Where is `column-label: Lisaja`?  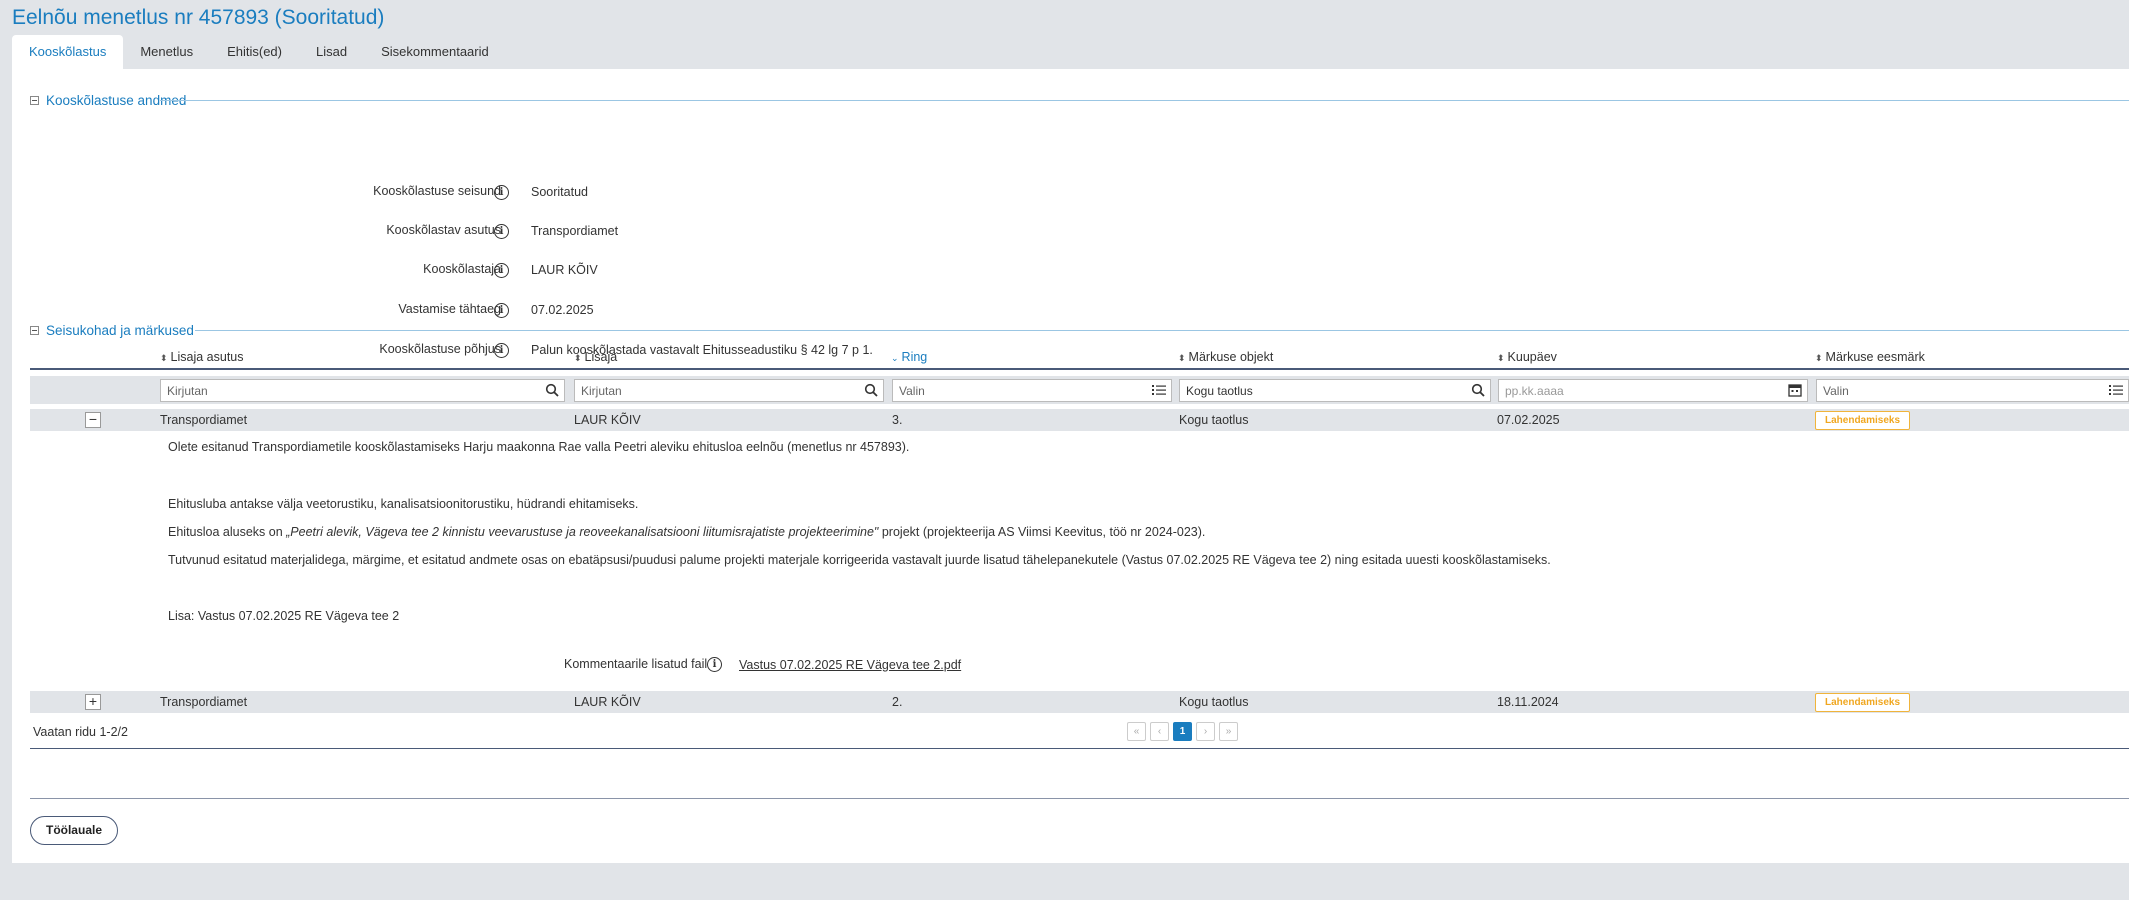
column-label: Lisaja is located at coordinates (601, 357).